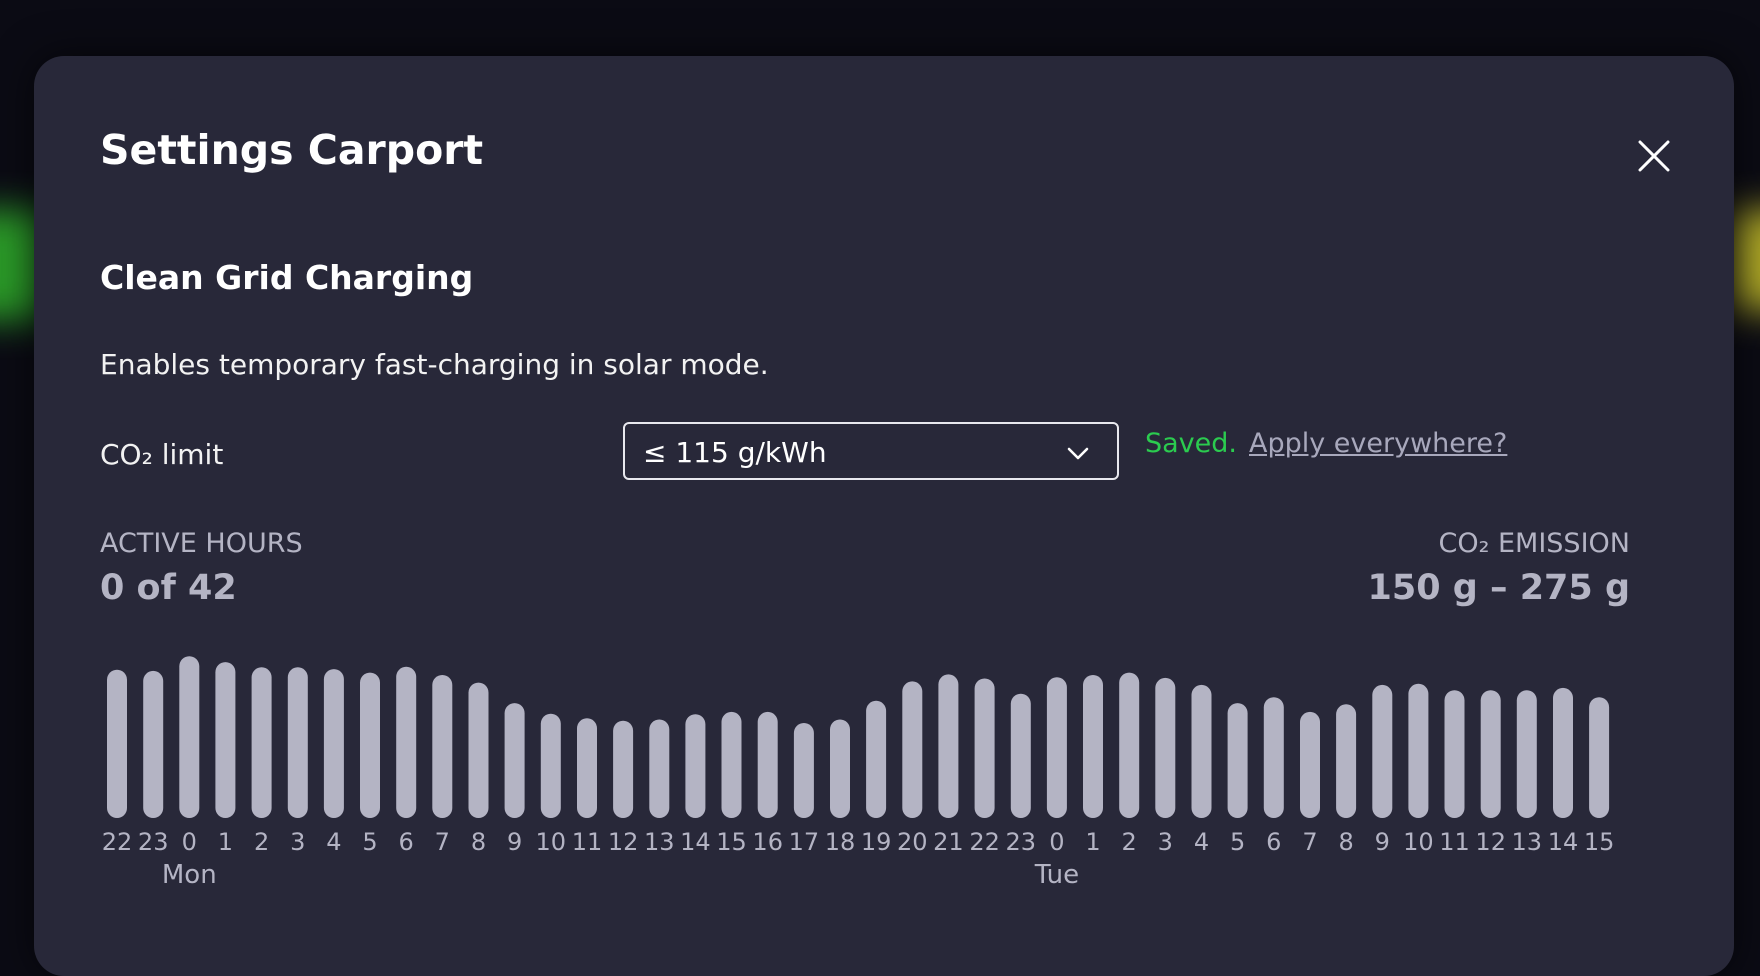 Image resolution: width=1760 pixels, height=976 pixels. What do you see at coordinates (912, 842) in the screenshot?
I see `chart-hour-label: 20` at bounding box center [912, 842].